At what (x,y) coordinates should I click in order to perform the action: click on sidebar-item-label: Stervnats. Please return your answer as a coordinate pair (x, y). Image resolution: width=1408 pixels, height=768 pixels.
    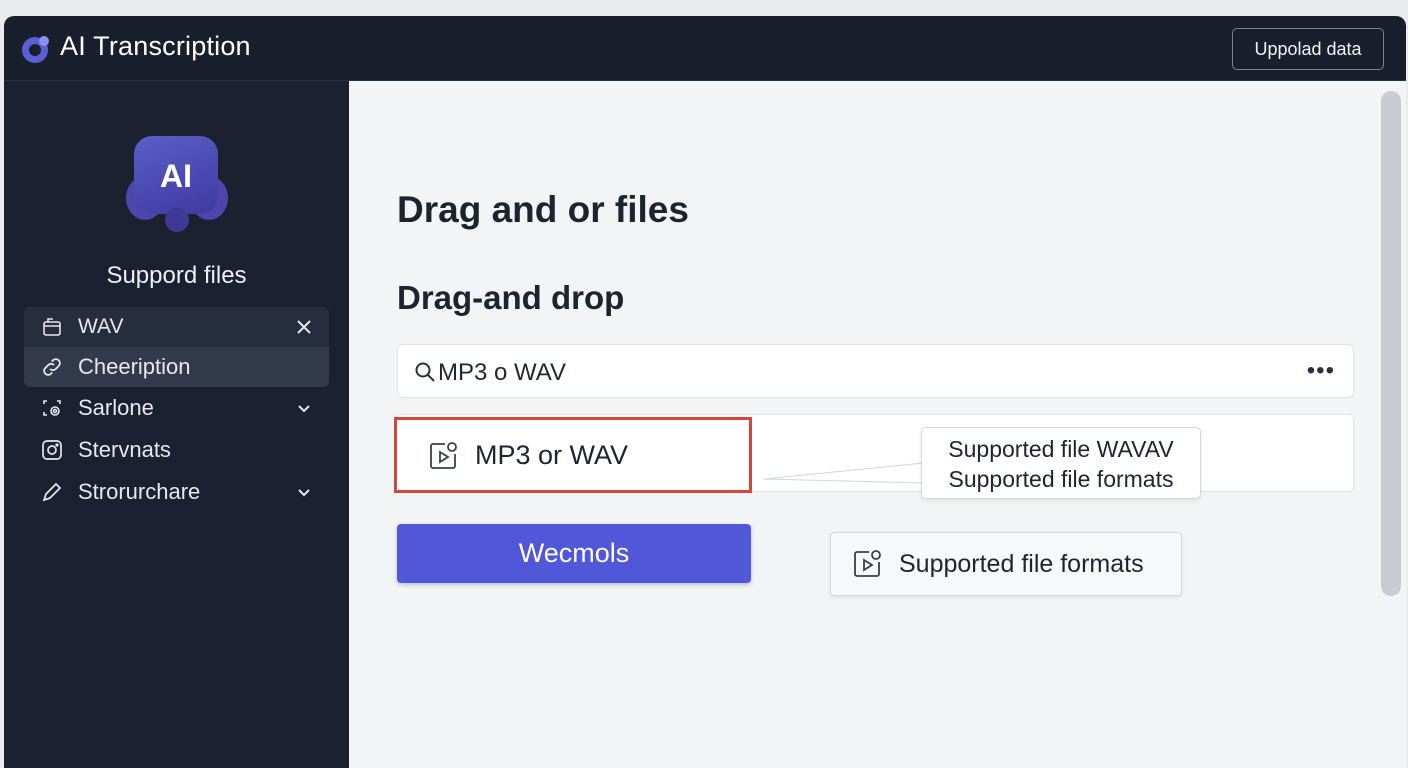
    Looking at the image, I should click on (124, 449).